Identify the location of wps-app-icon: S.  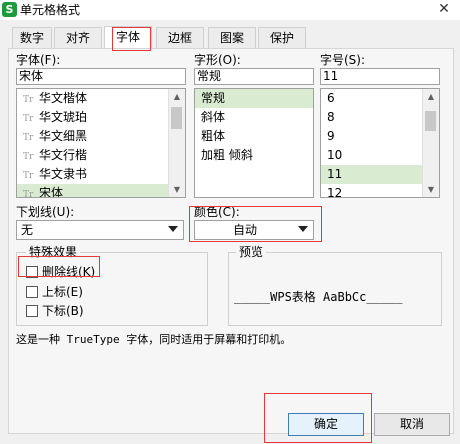
(9, 9).